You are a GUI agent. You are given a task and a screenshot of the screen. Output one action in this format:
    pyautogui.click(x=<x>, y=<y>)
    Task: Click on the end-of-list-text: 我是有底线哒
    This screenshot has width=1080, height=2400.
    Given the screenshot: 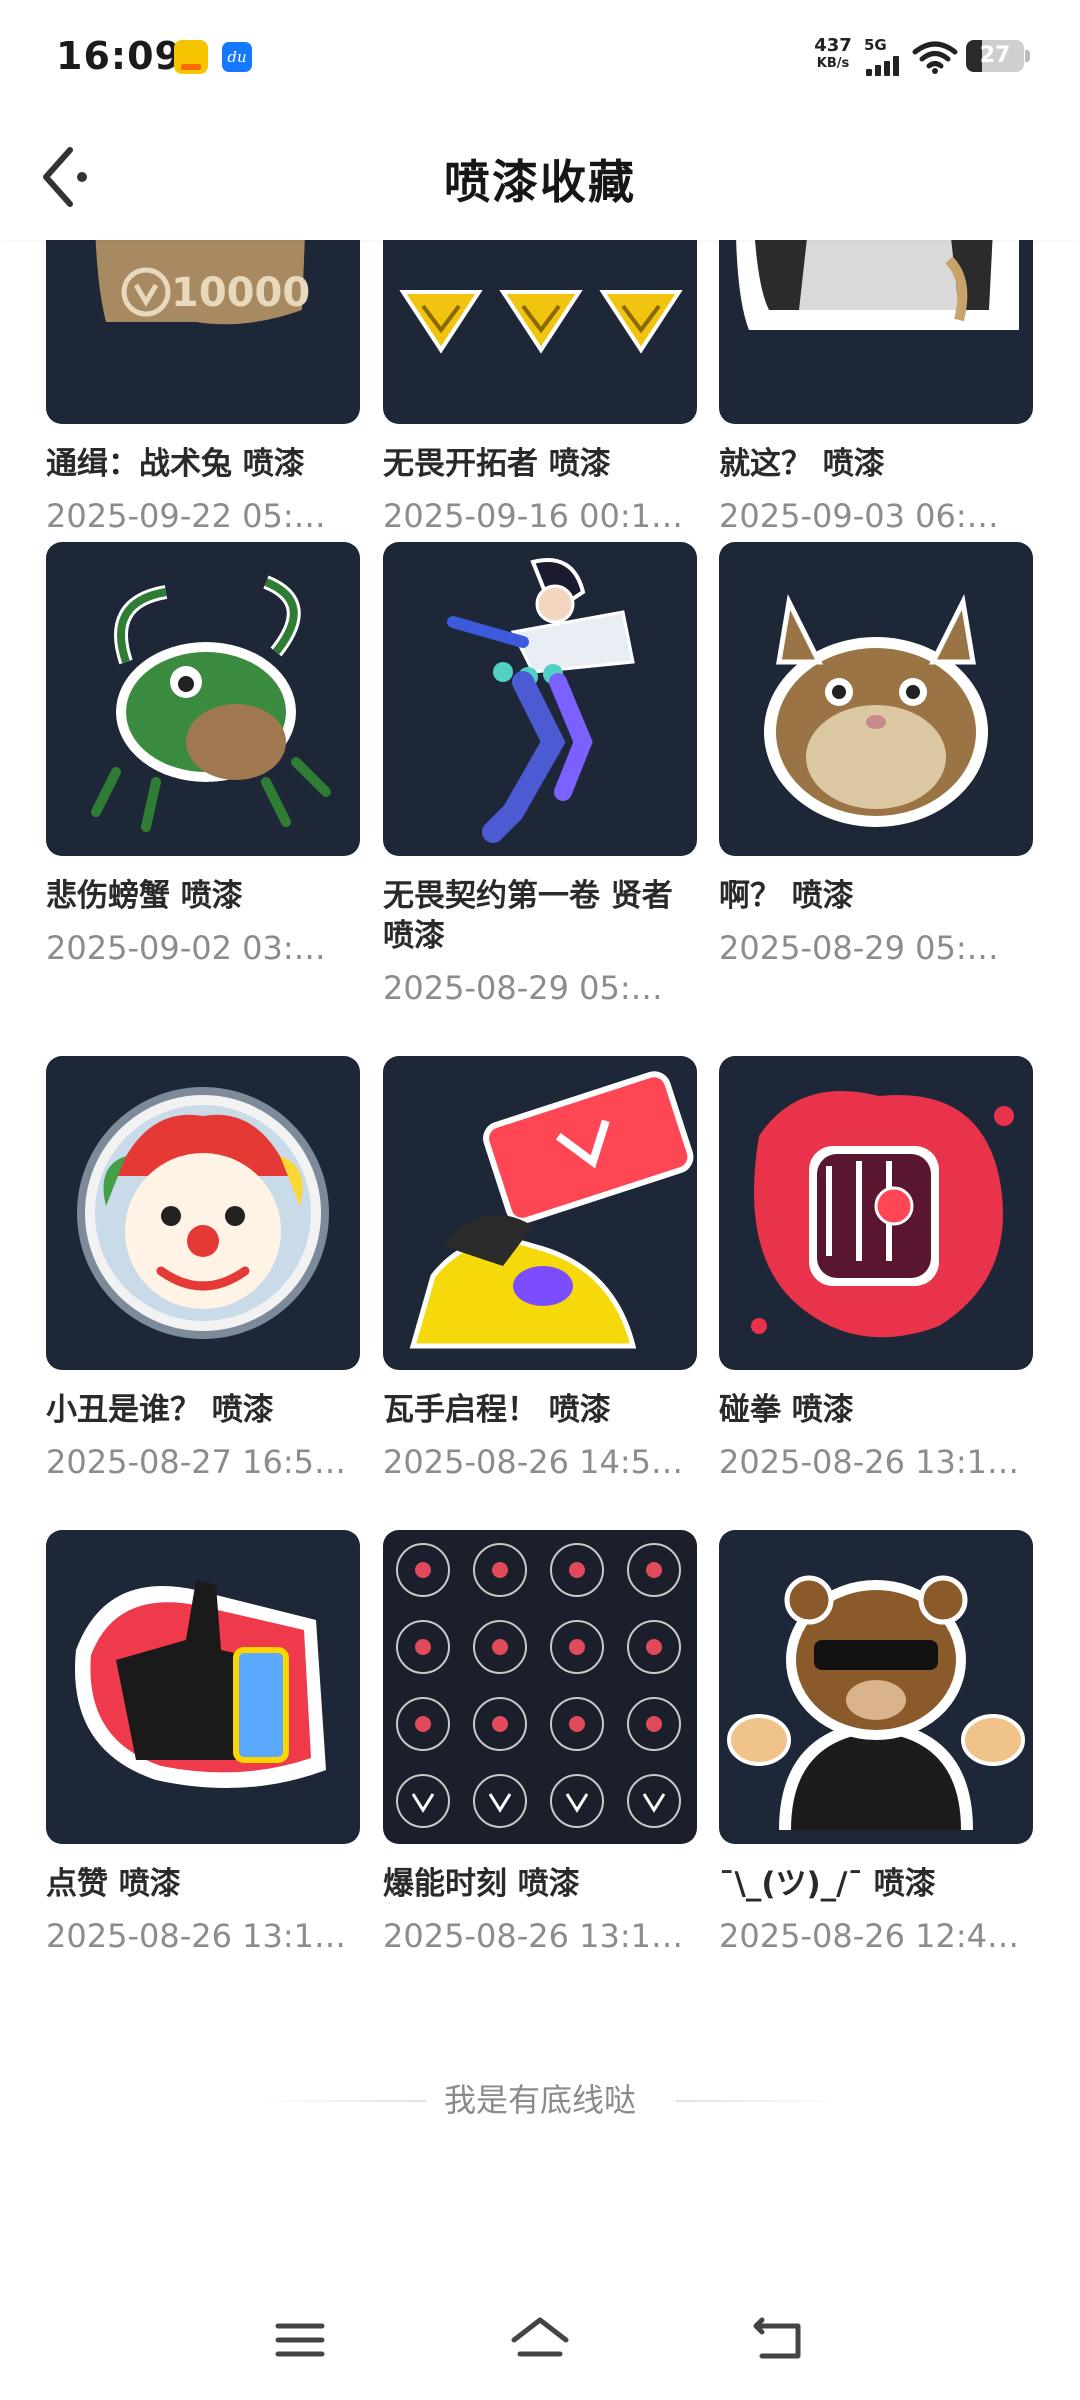 What is the action you would take?
    pyautogui.click(x=539, y=2100)
    